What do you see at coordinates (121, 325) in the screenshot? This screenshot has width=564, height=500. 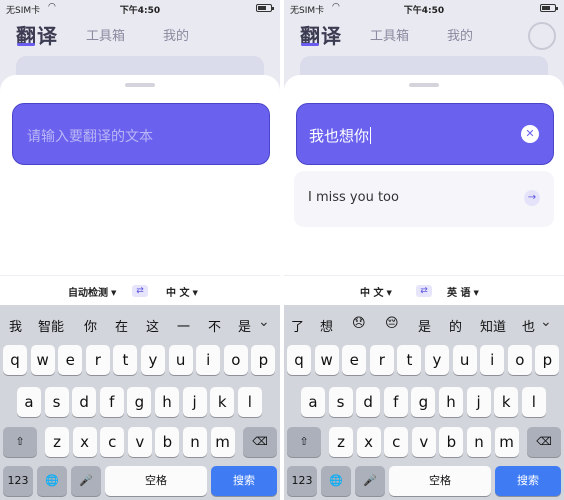 I see `candidate-item: 在` at bounding box center [121, 325].